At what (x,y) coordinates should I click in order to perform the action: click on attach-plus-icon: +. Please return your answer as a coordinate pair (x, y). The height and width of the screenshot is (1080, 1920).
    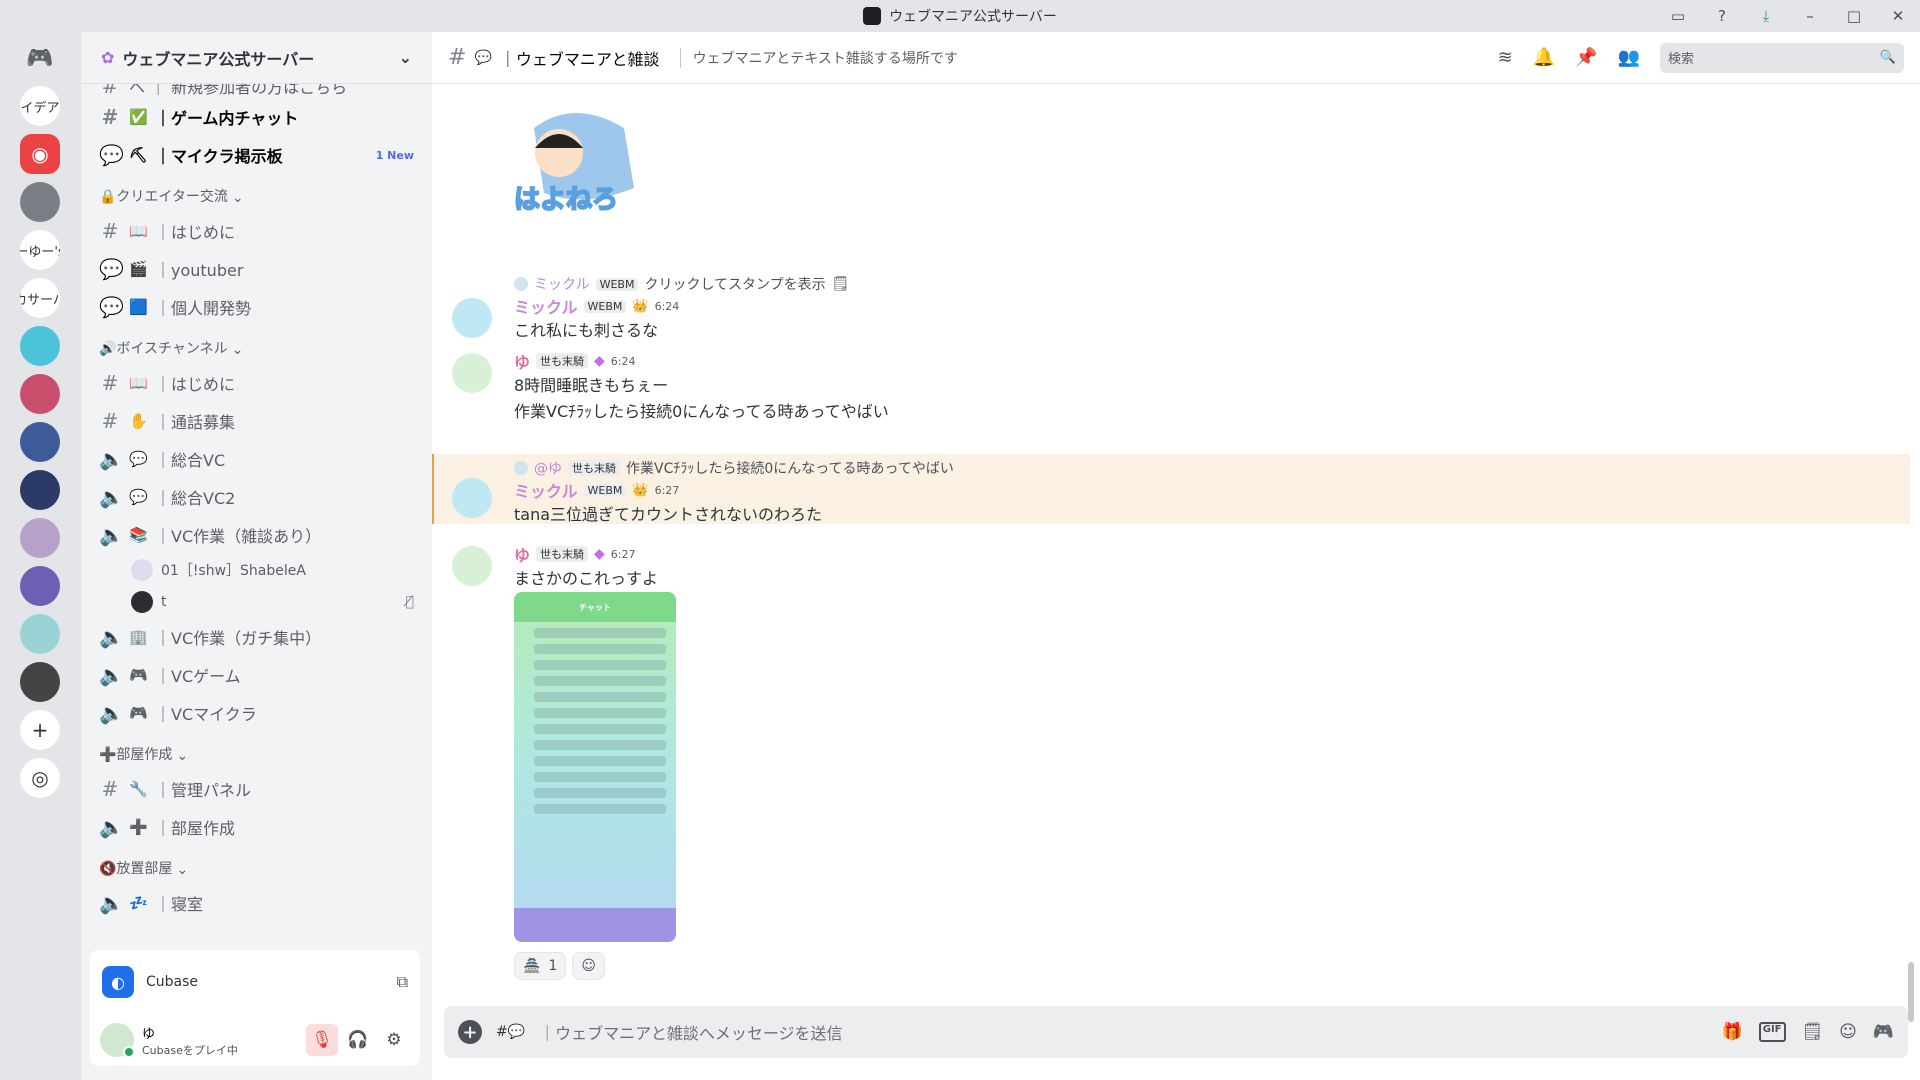
    Looking at the image, I should click on (470, 1032).